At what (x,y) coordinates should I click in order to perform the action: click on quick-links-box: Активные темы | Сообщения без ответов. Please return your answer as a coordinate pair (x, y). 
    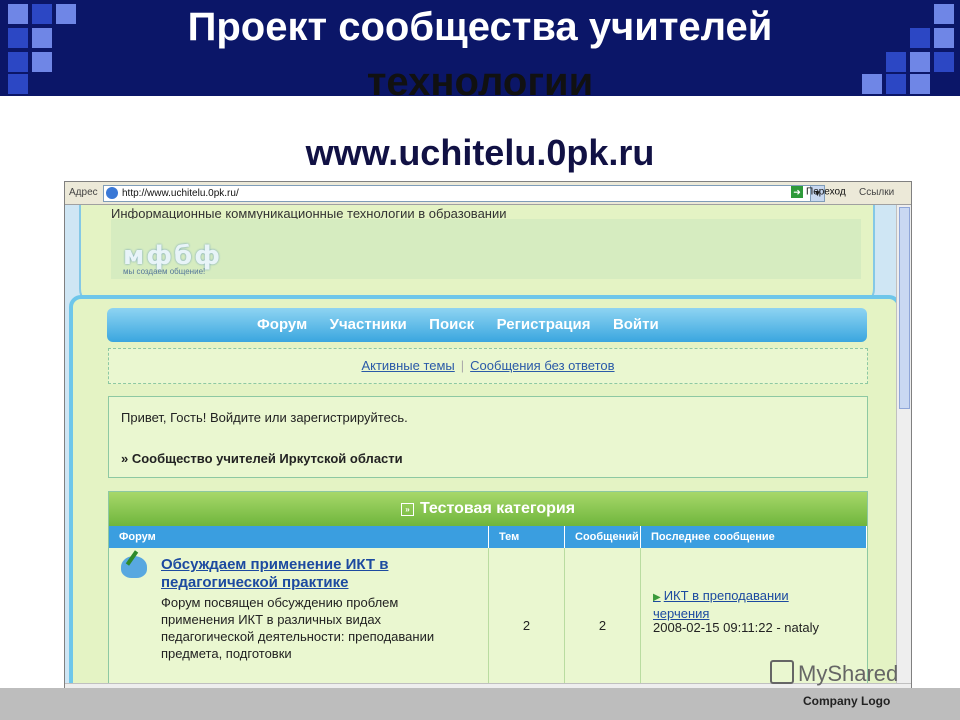
    Looking at the image, I should click on (488, 366).